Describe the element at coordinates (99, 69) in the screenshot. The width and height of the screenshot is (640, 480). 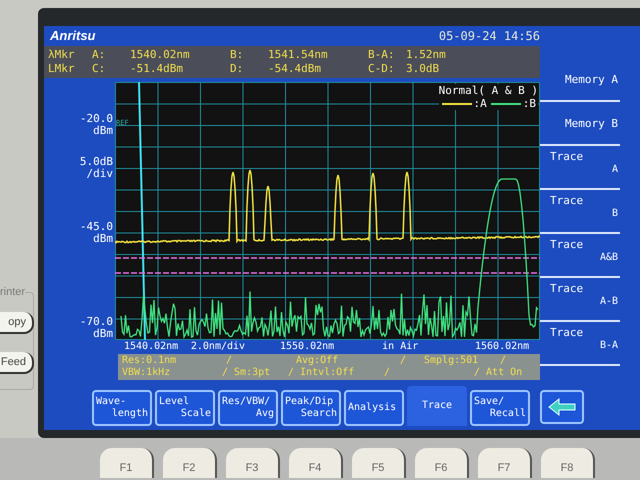
I see `marker-name: C:` at that location.